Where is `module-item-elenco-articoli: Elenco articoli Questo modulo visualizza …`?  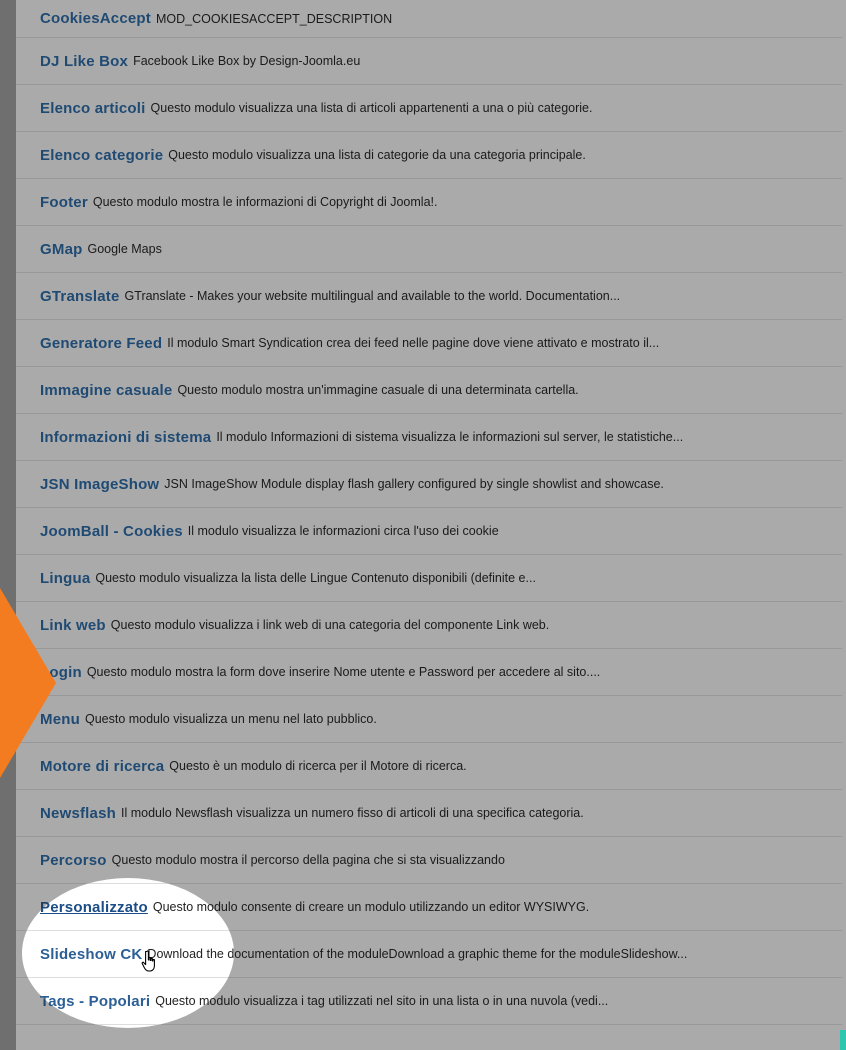
module-item-elenco-articoli: Elenco articoli Questo modulo visualizza … is located at coordinates (429, 108).